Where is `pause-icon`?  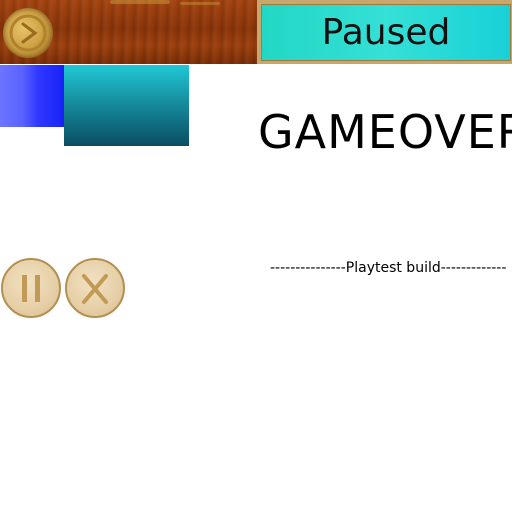
pause-icon is located at coordinates (31, 288).